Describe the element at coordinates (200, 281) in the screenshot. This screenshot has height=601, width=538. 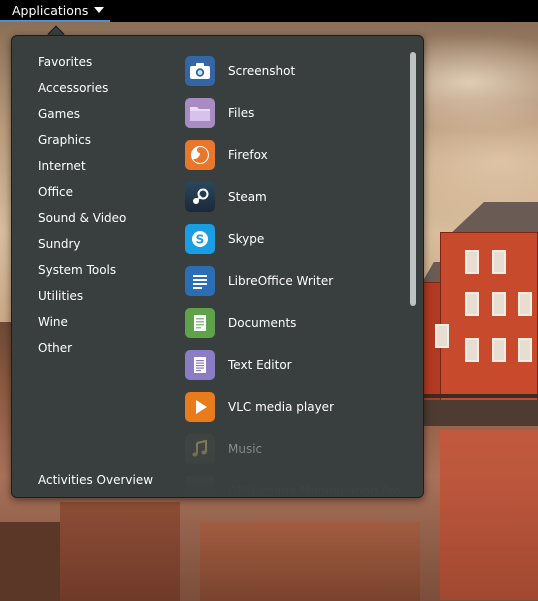
I see `writer-icon` at that location.